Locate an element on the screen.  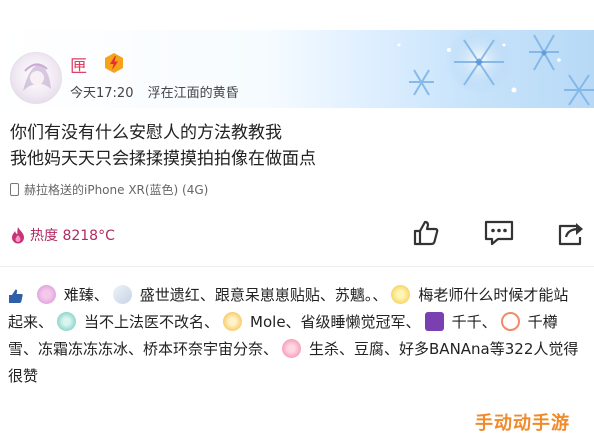
username: 匣 is located at coordinates (78, 64).